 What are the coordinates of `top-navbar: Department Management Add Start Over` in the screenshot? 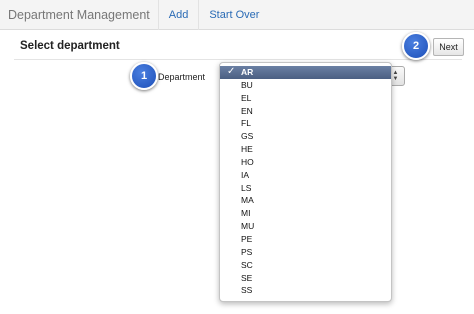 It's located at (237, 15).